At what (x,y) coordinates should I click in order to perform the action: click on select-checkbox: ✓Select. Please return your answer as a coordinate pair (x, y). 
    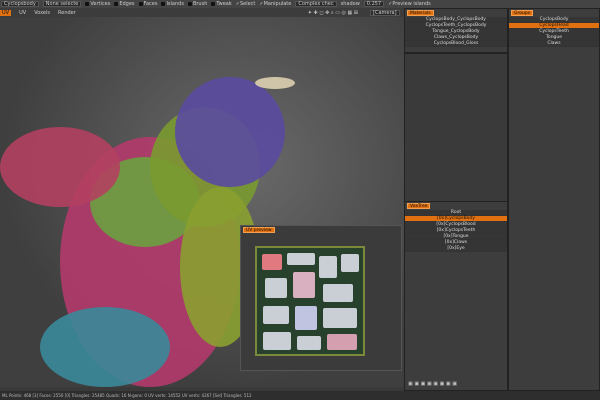
    Looking at the image, I should click on (246, 4).